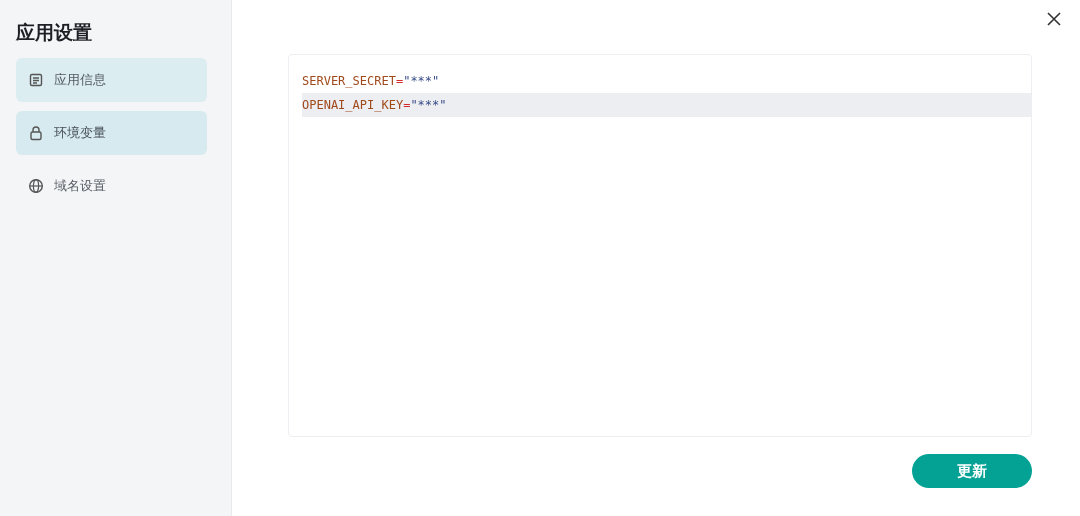  I want to click on sidebar-item: 应用信息, so click(111, 80).